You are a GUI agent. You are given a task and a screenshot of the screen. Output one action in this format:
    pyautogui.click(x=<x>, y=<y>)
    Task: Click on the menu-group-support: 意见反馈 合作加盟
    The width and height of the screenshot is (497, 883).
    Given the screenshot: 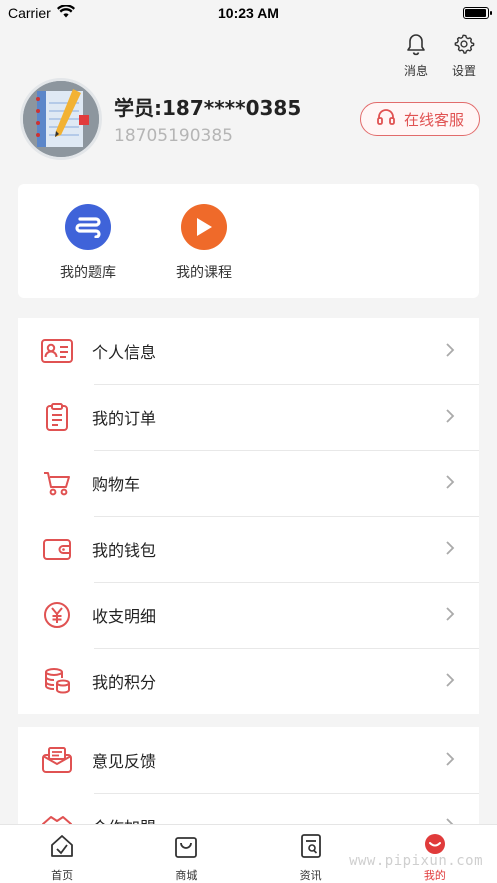 What is the action you would take?
    pyautogui.click(x=248, y=775)
    